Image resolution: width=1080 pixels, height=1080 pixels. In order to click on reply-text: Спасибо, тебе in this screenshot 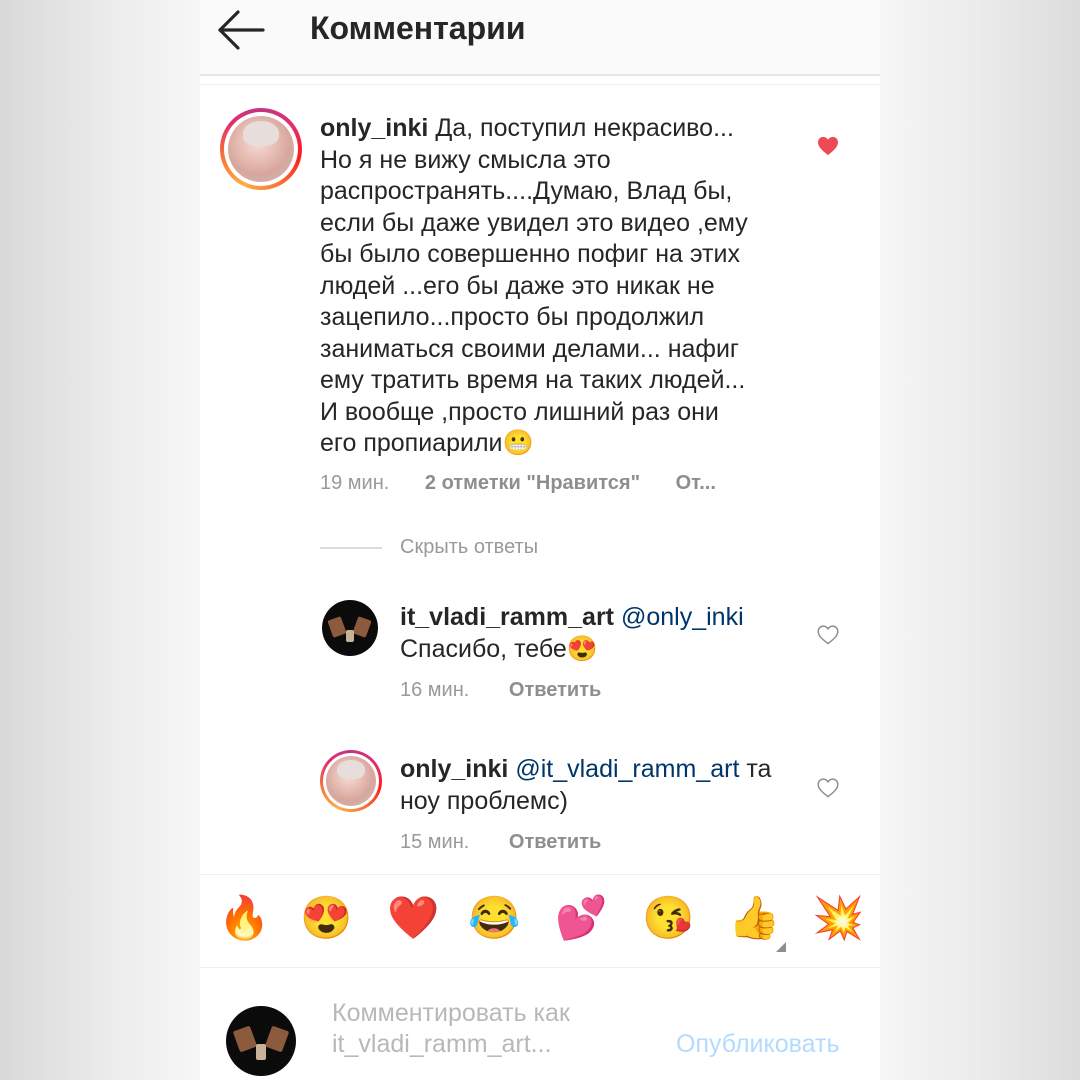, I will do `click(483, 648)`.